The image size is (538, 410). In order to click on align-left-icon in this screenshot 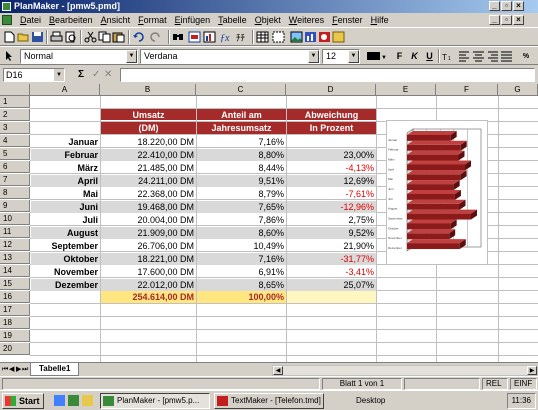, I will do `click(464, 56)`.